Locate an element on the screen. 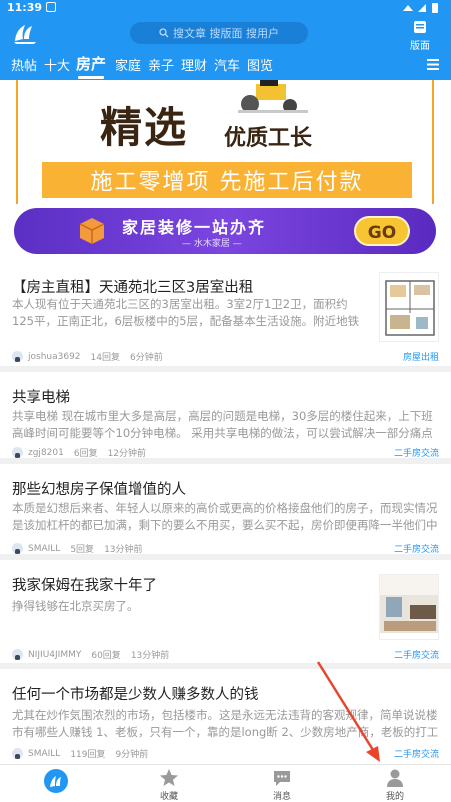  tab-qiche: 汽车 is located at coordinates (227, 64).